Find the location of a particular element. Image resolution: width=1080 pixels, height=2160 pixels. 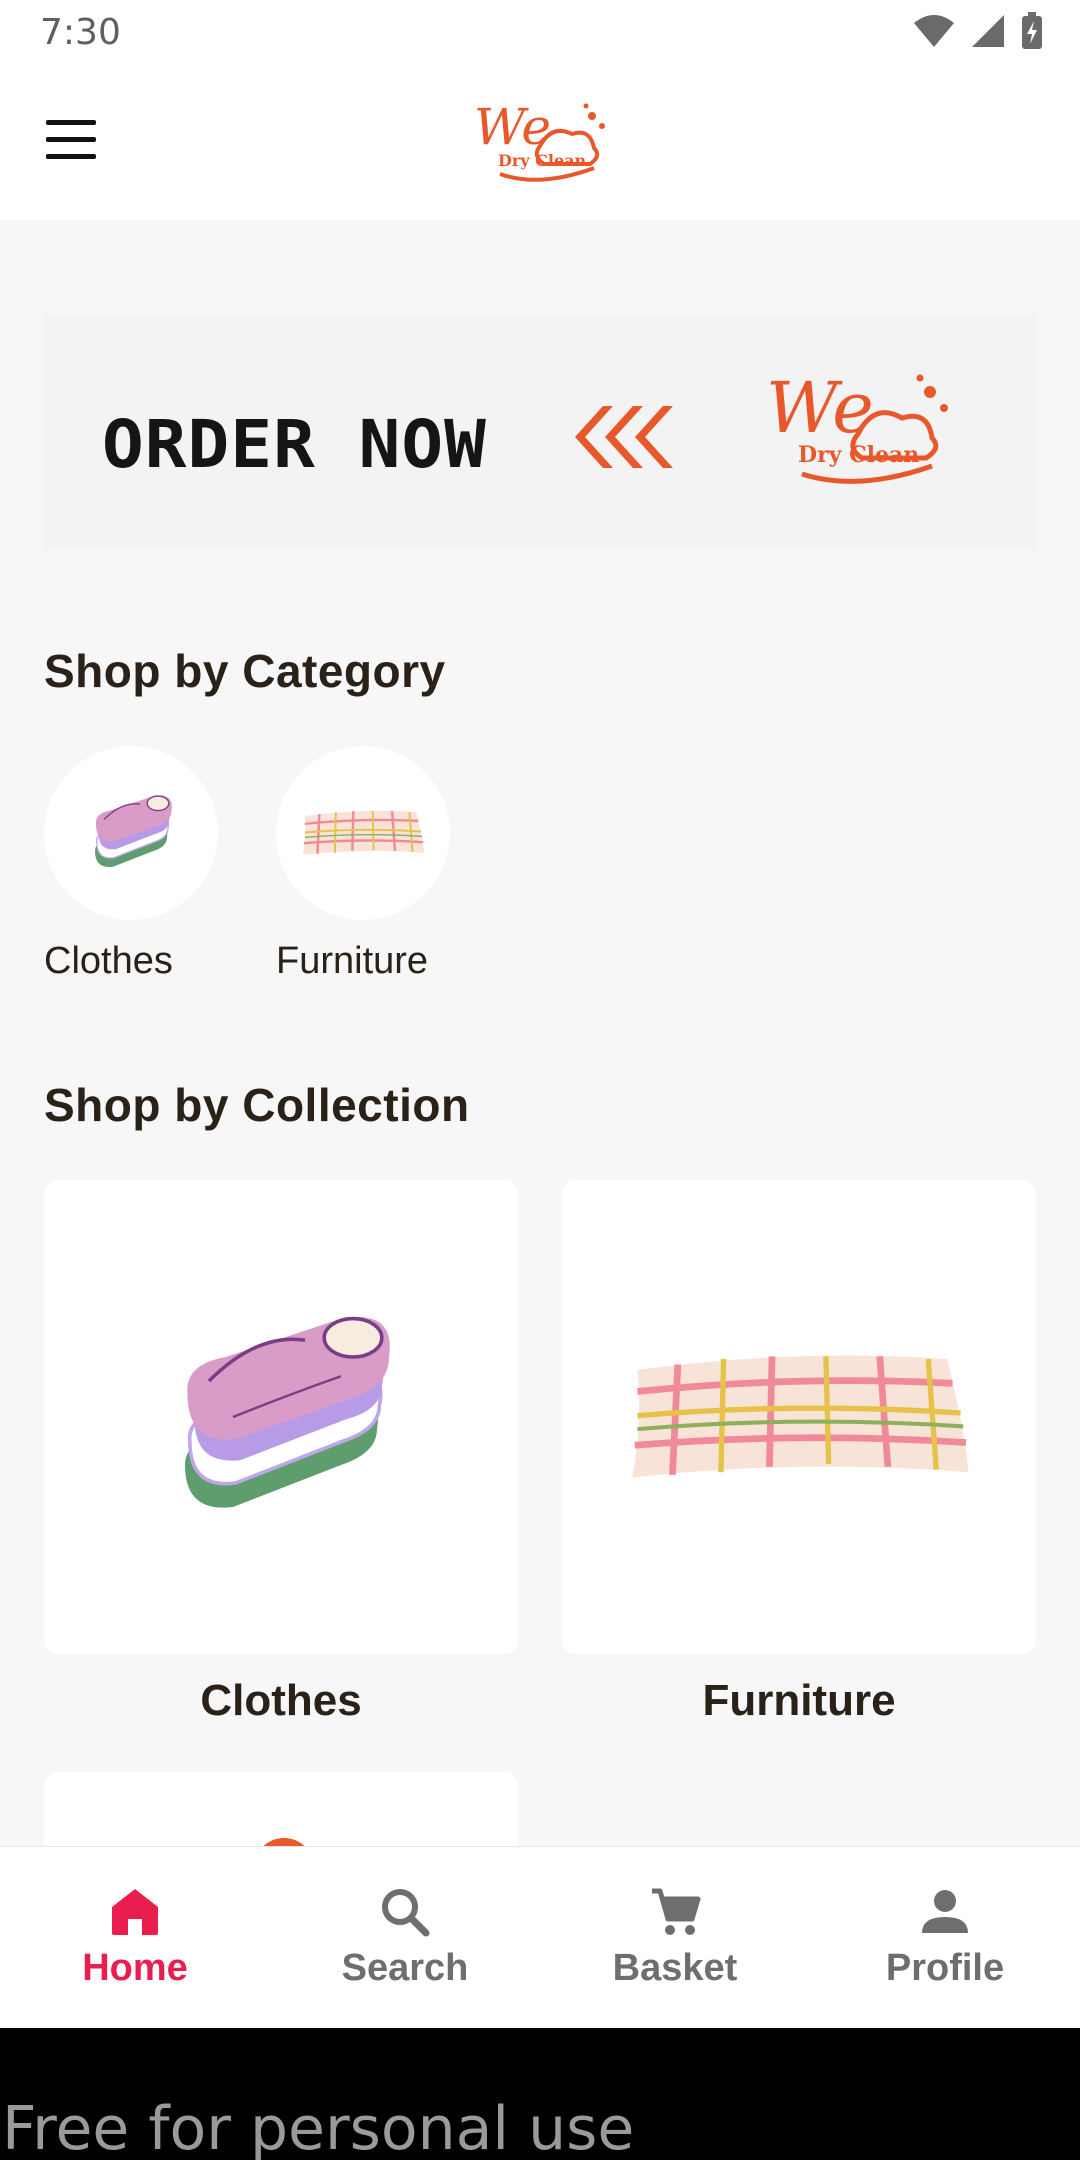

collection-card-partial is located at coordinates (281, 1812).